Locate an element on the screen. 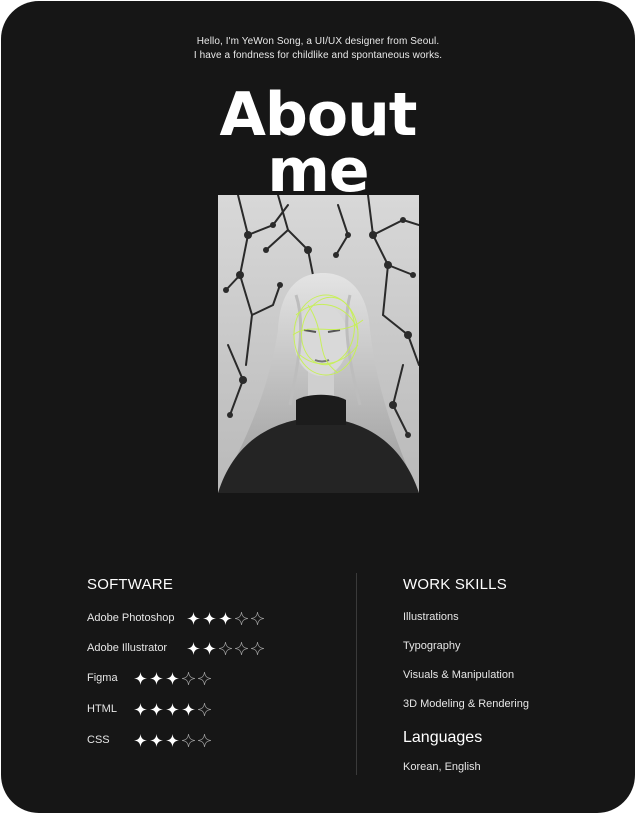  software-title: SOFTWARE is located at coordinates (130, 584).